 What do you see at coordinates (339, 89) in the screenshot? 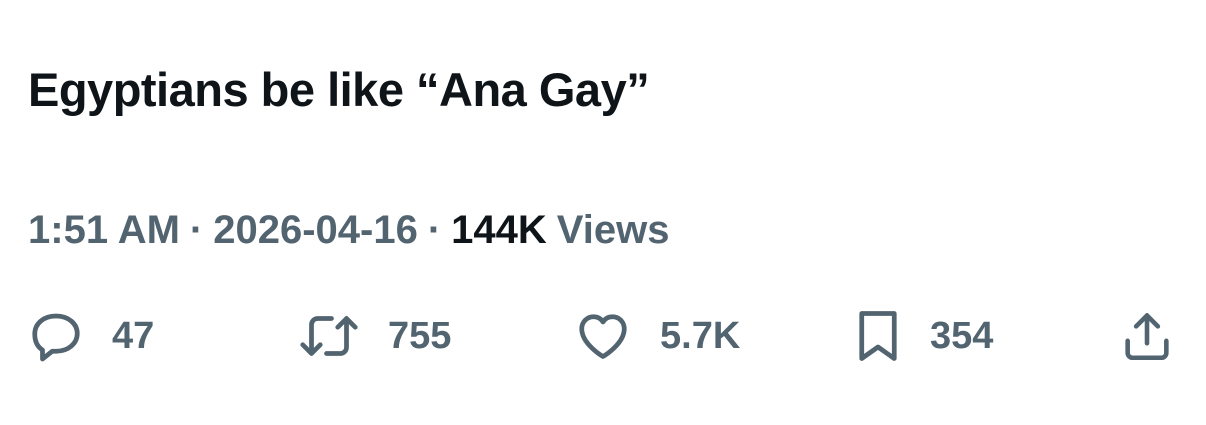
I see `tweet-text: Egyptians be like “Ana Gay”` at bounding box center [339, 89].